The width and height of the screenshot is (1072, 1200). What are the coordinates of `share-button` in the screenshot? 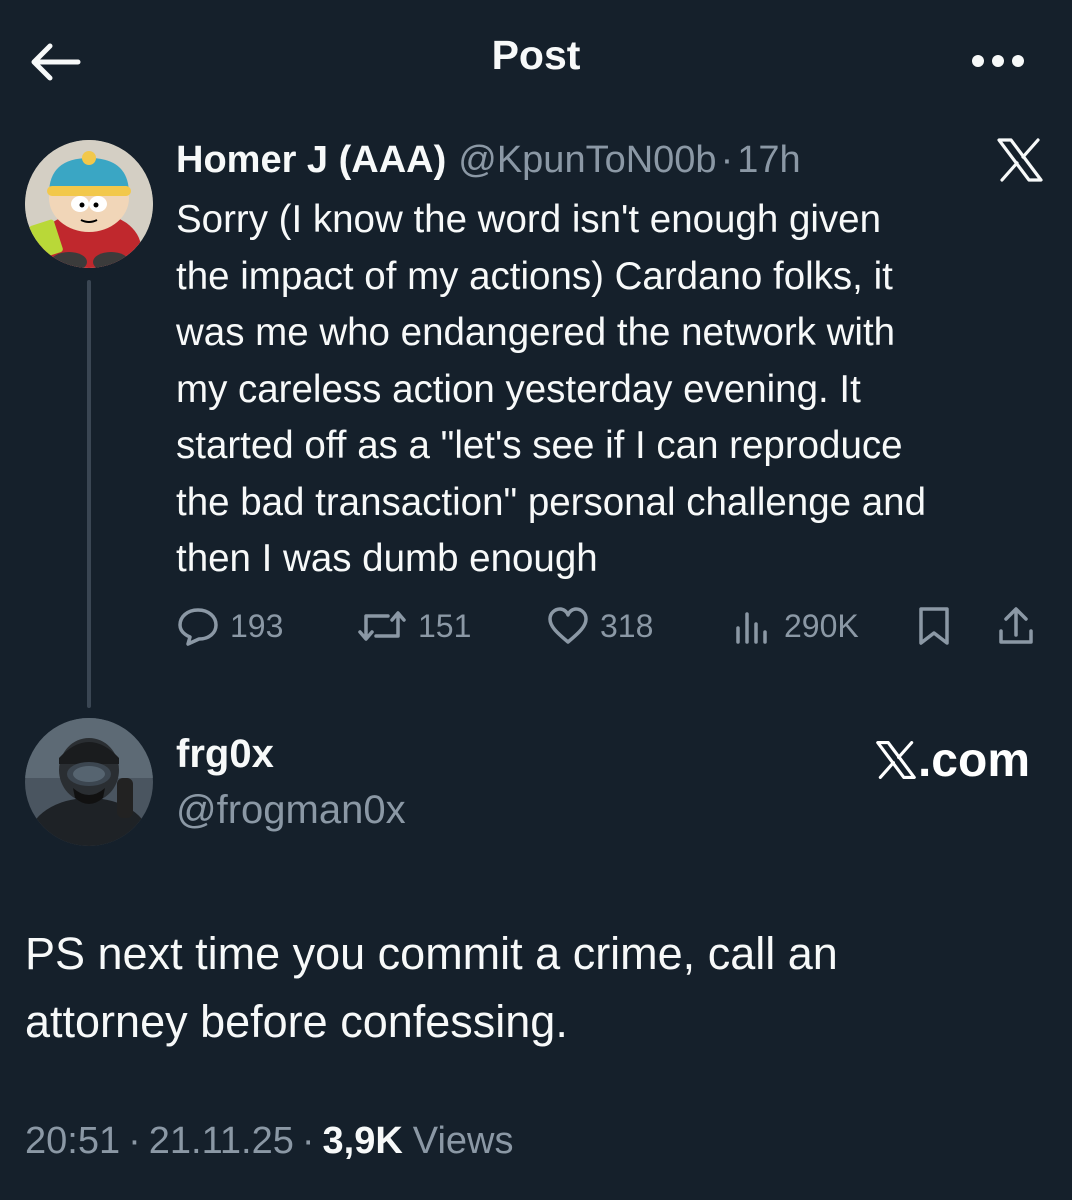 It's located at (1016, 626).